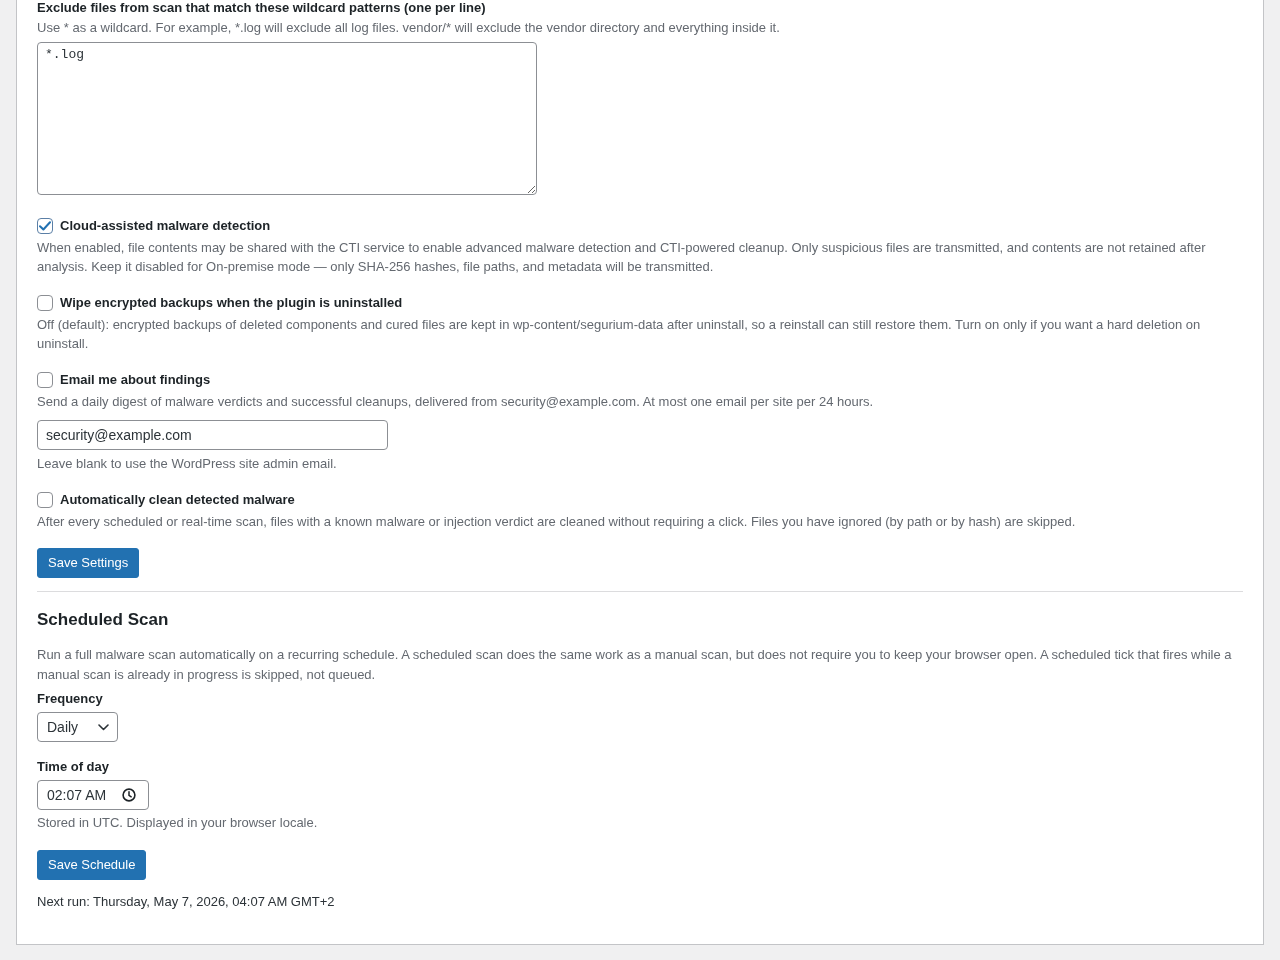 This screenshot has width=1280, height=960. Describe the element at coordinates (135, 379) in the screenshot. I see `checkbox-label: Email me about findings` at that location.